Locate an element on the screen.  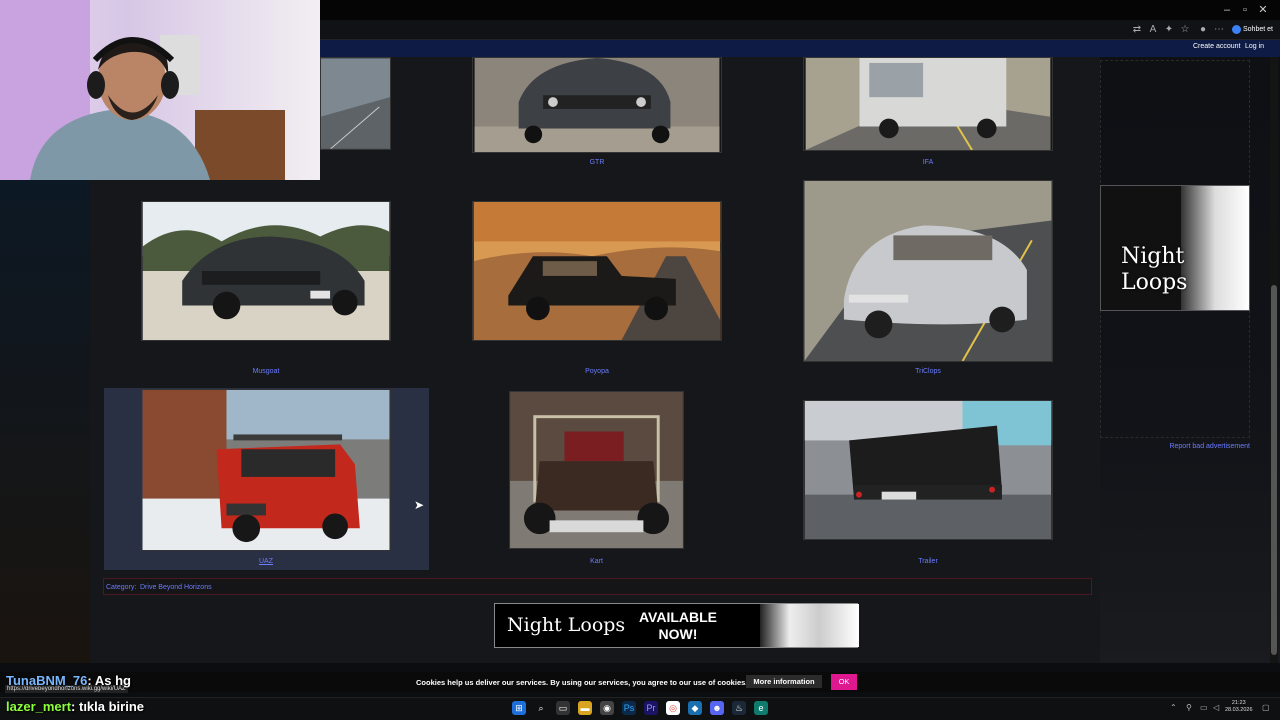
maximize-icon: ▫ is located at coordinates (1245, 10).